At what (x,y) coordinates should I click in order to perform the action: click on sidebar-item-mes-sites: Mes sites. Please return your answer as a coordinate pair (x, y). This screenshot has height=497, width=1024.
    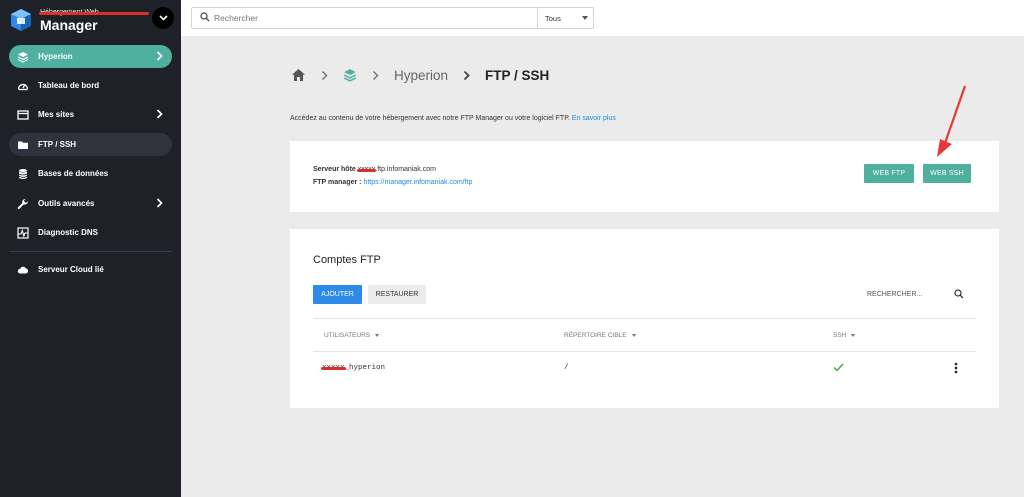
    Looking at the image, I should click on (90, 114).